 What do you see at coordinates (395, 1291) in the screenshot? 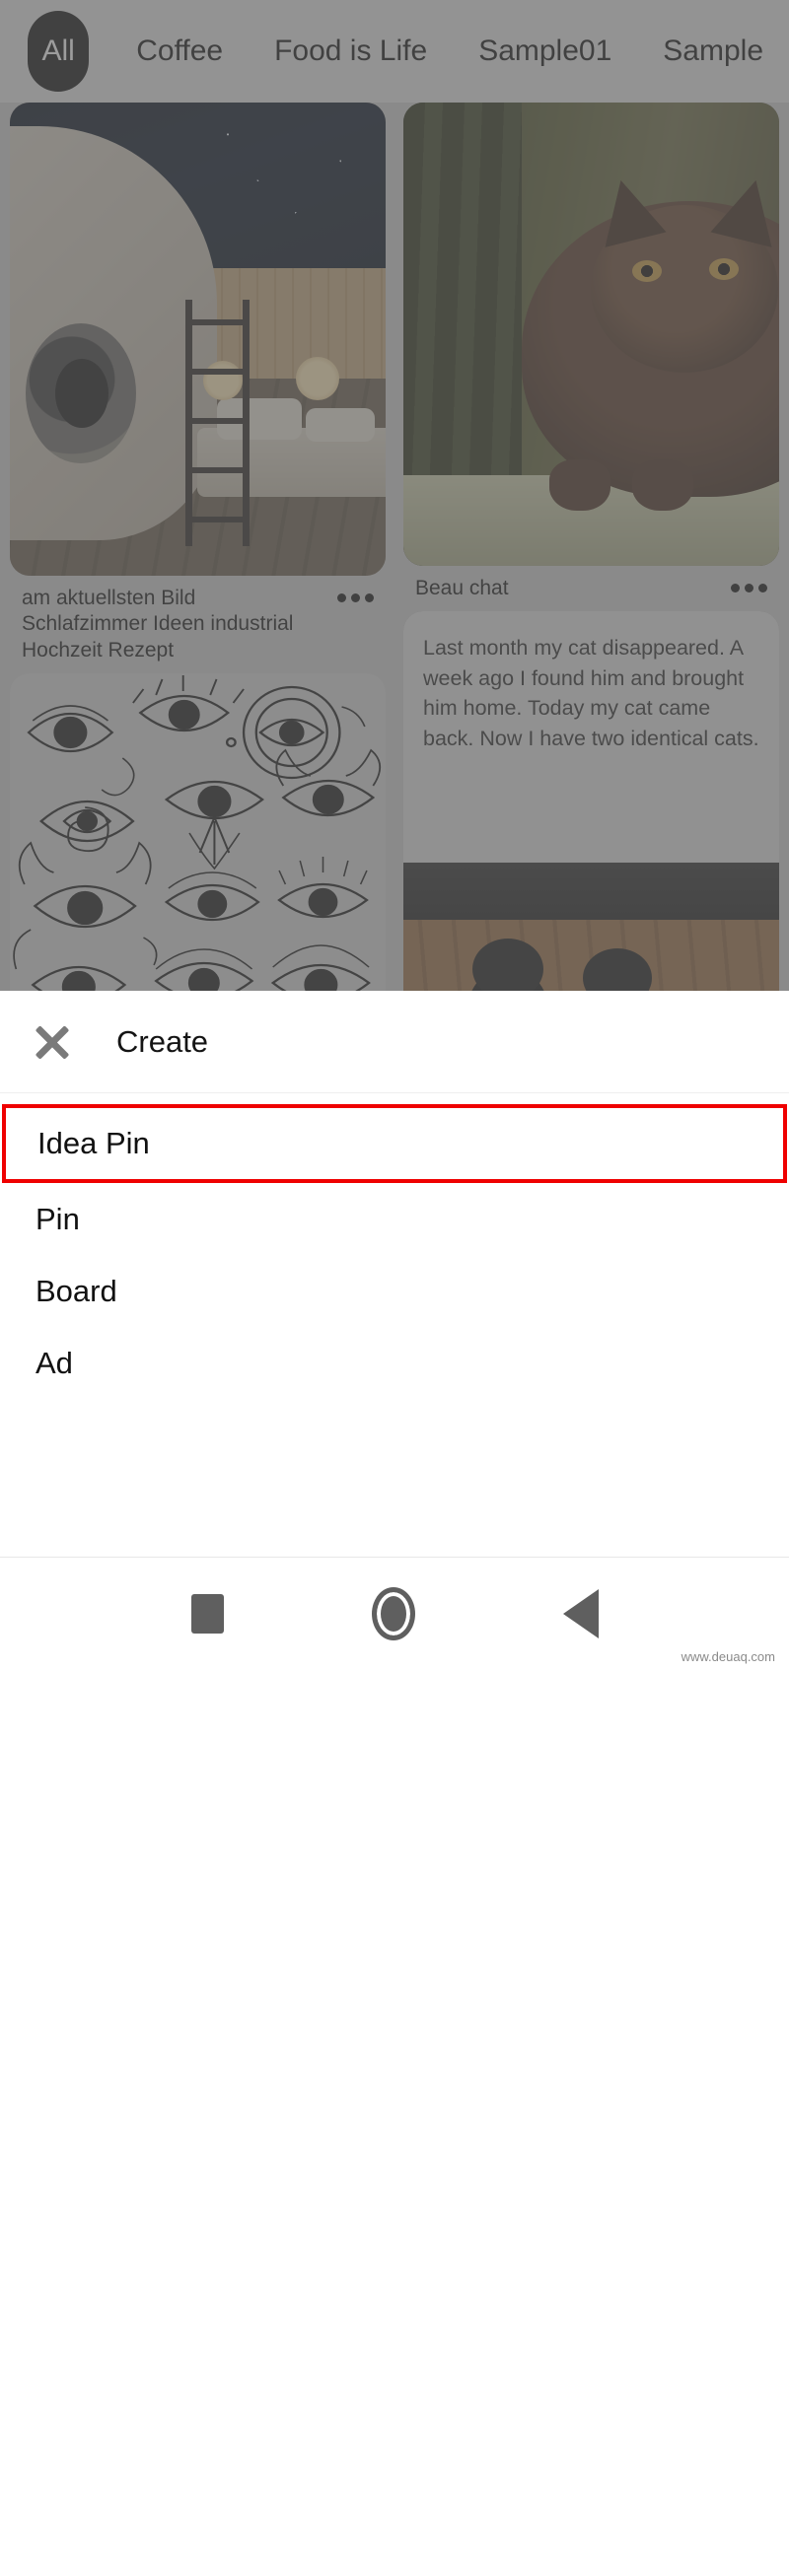
I see `create-option-board: Board` at bounding box center [395, 1291].